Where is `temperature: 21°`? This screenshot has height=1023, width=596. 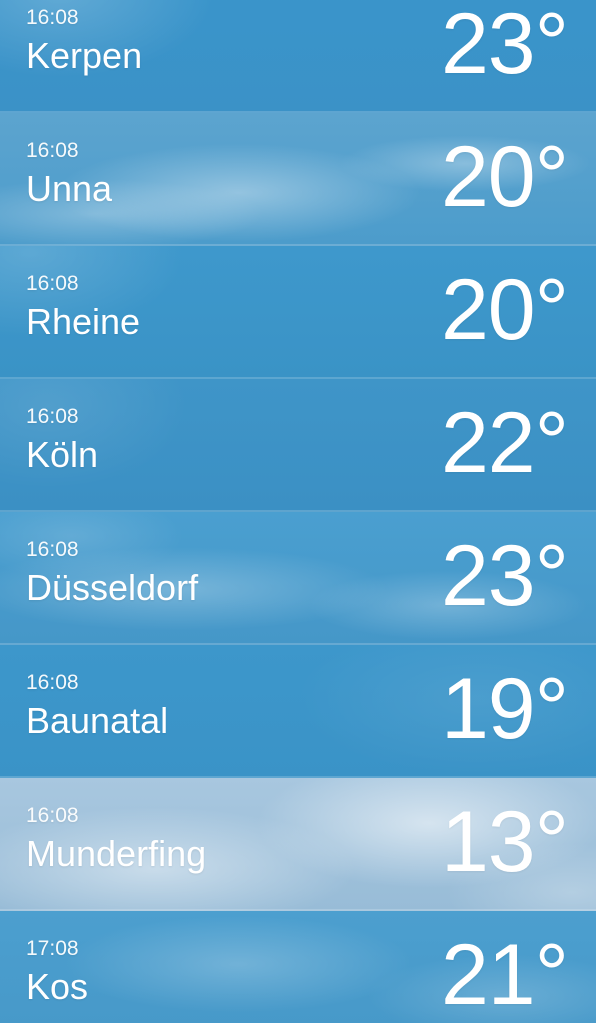 temperature: 21° is located at coordinates (504, 975).